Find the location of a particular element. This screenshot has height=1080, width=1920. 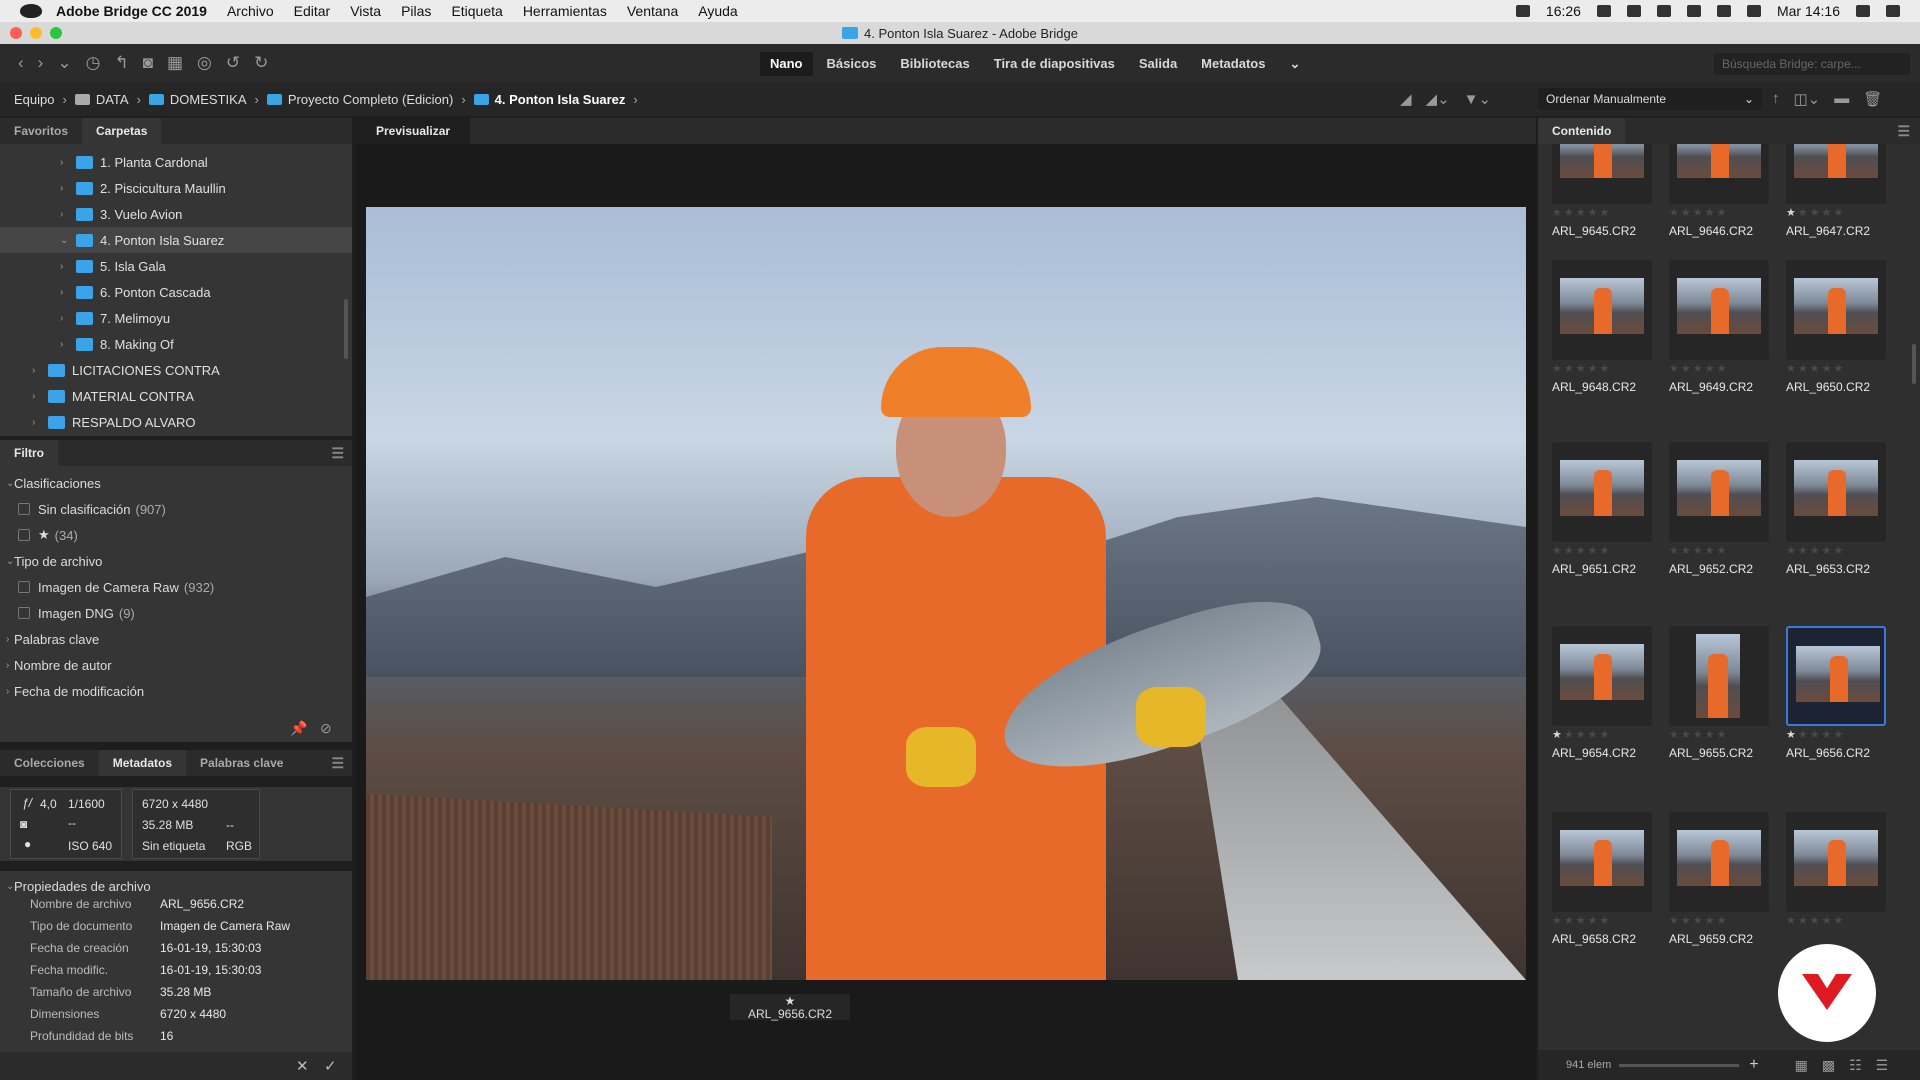

grid-lock-icon: ▦ is located at coordinates (1801, 1065).